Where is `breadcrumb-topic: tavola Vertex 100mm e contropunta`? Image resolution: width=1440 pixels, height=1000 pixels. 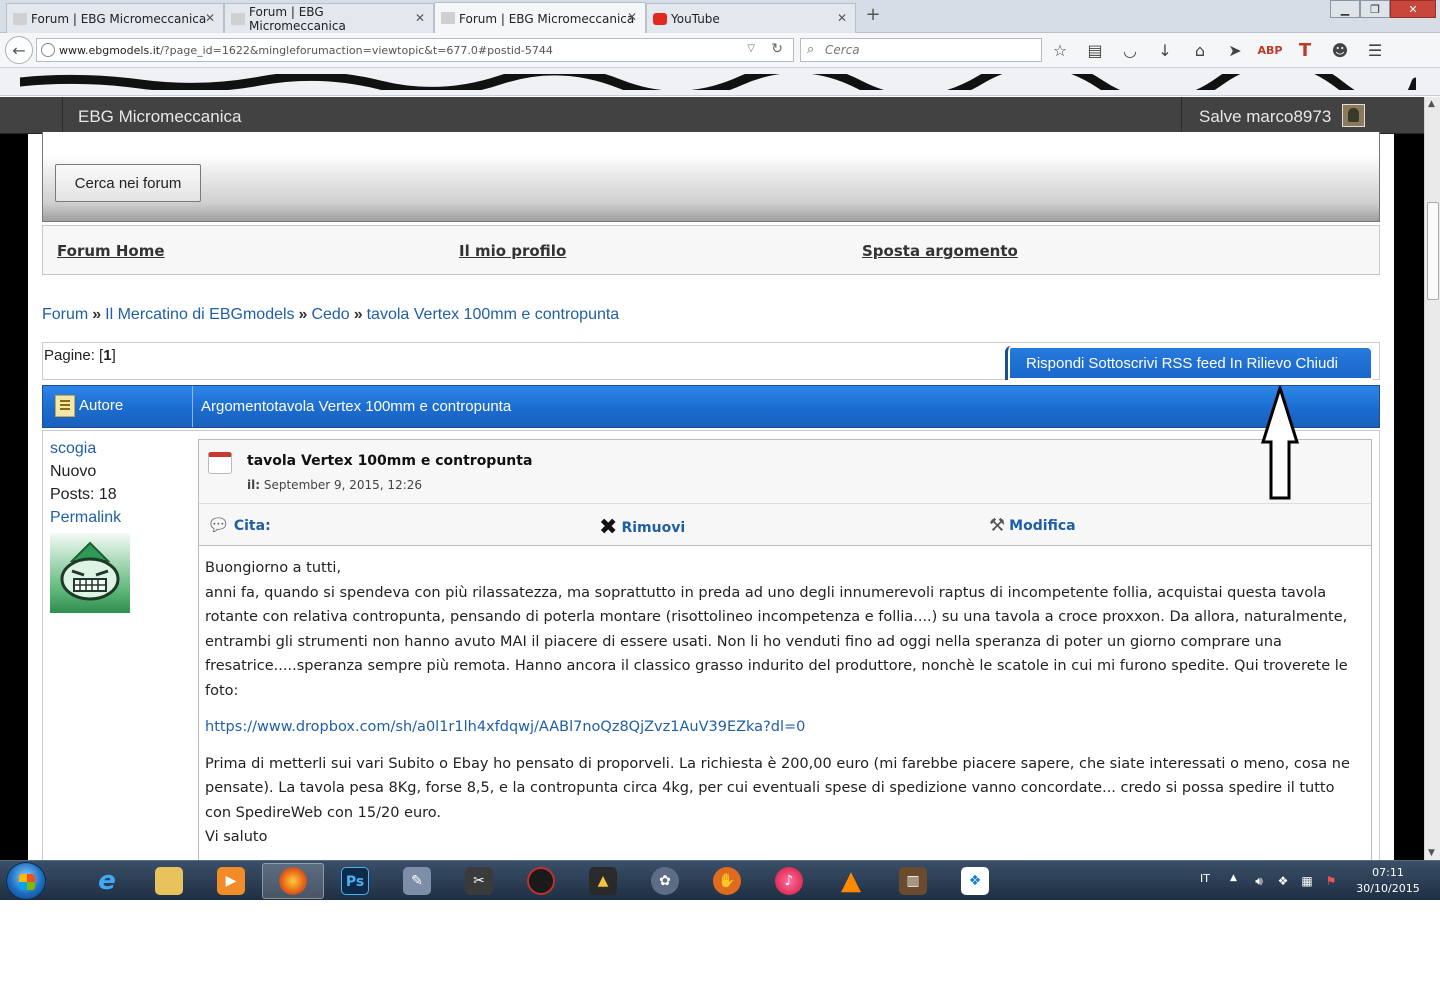
breadcrumb-topic: tavola Vertex 100mm e contropunta is located at coordinates (493, 314).